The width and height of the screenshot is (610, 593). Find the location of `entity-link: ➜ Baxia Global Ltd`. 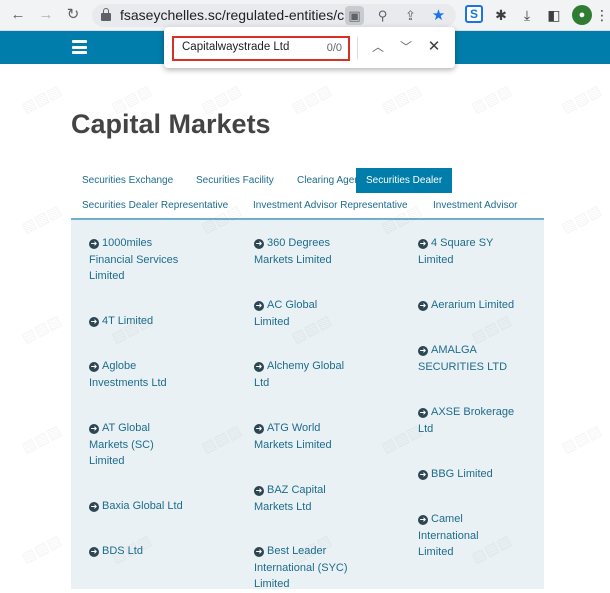

entity-link: ➜ Baxia Global Ltd is located at coordinates (149, 506).